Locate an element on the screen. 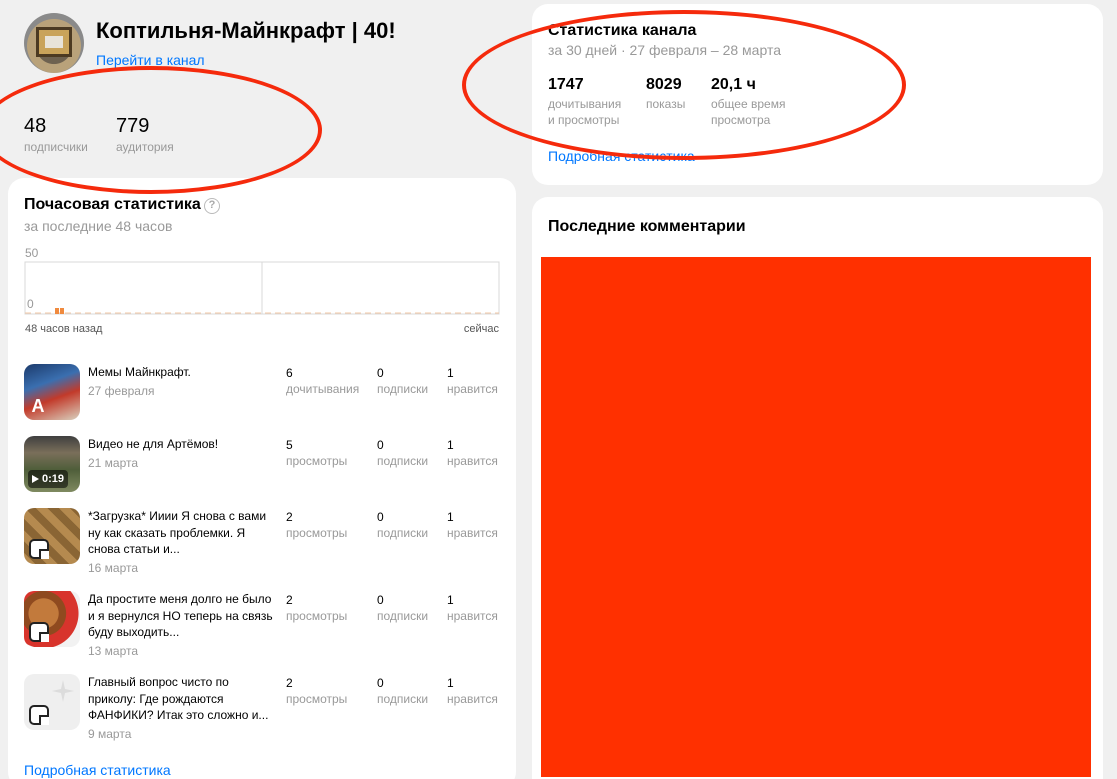 The image size is (1117, 779). audience-label: аудитория is located at coordinates (145, 147).